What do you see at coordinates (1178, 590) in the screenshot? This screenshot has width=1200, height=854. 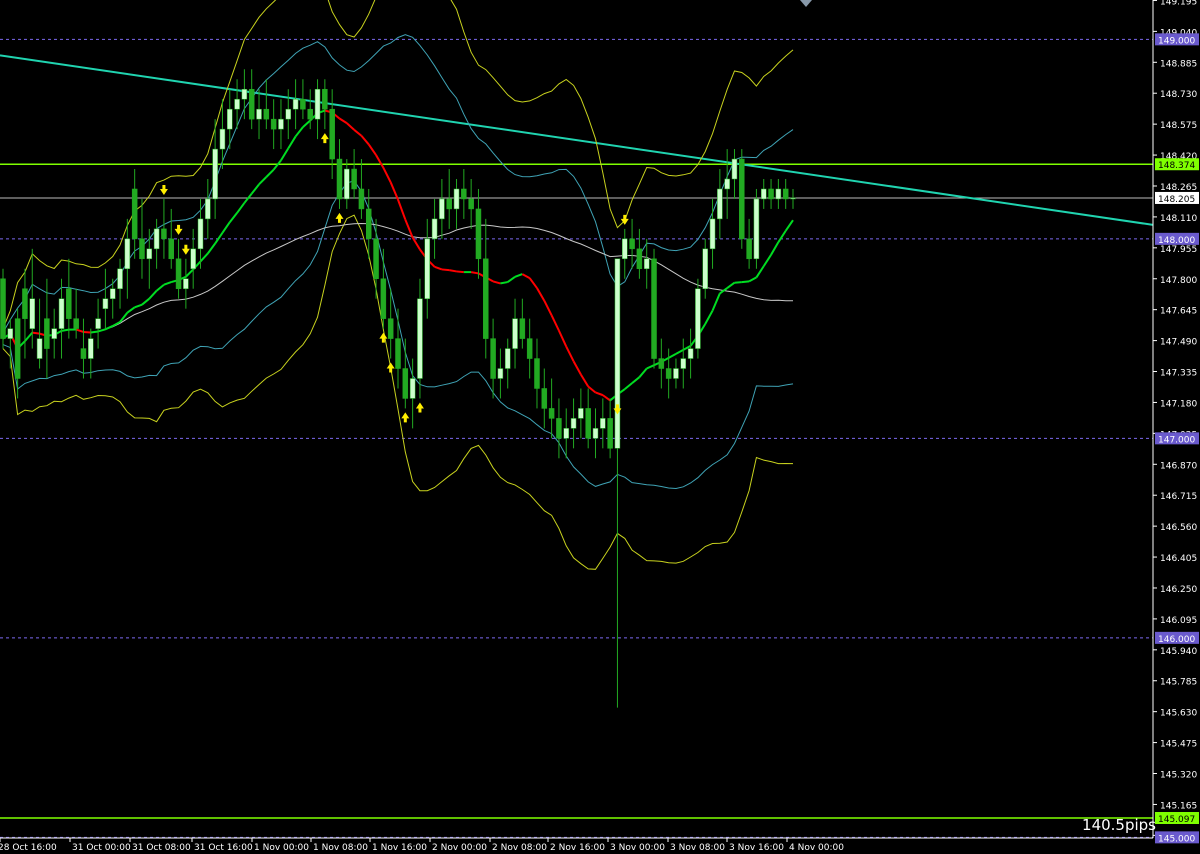 I see `price-tick-label: 146.250` at bounding box center [1178, 590].